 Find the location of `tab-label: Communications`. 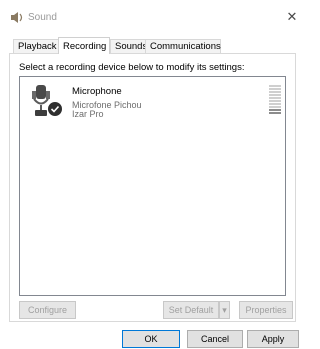

tab-label: Communications is located at coordinates (185, 46).